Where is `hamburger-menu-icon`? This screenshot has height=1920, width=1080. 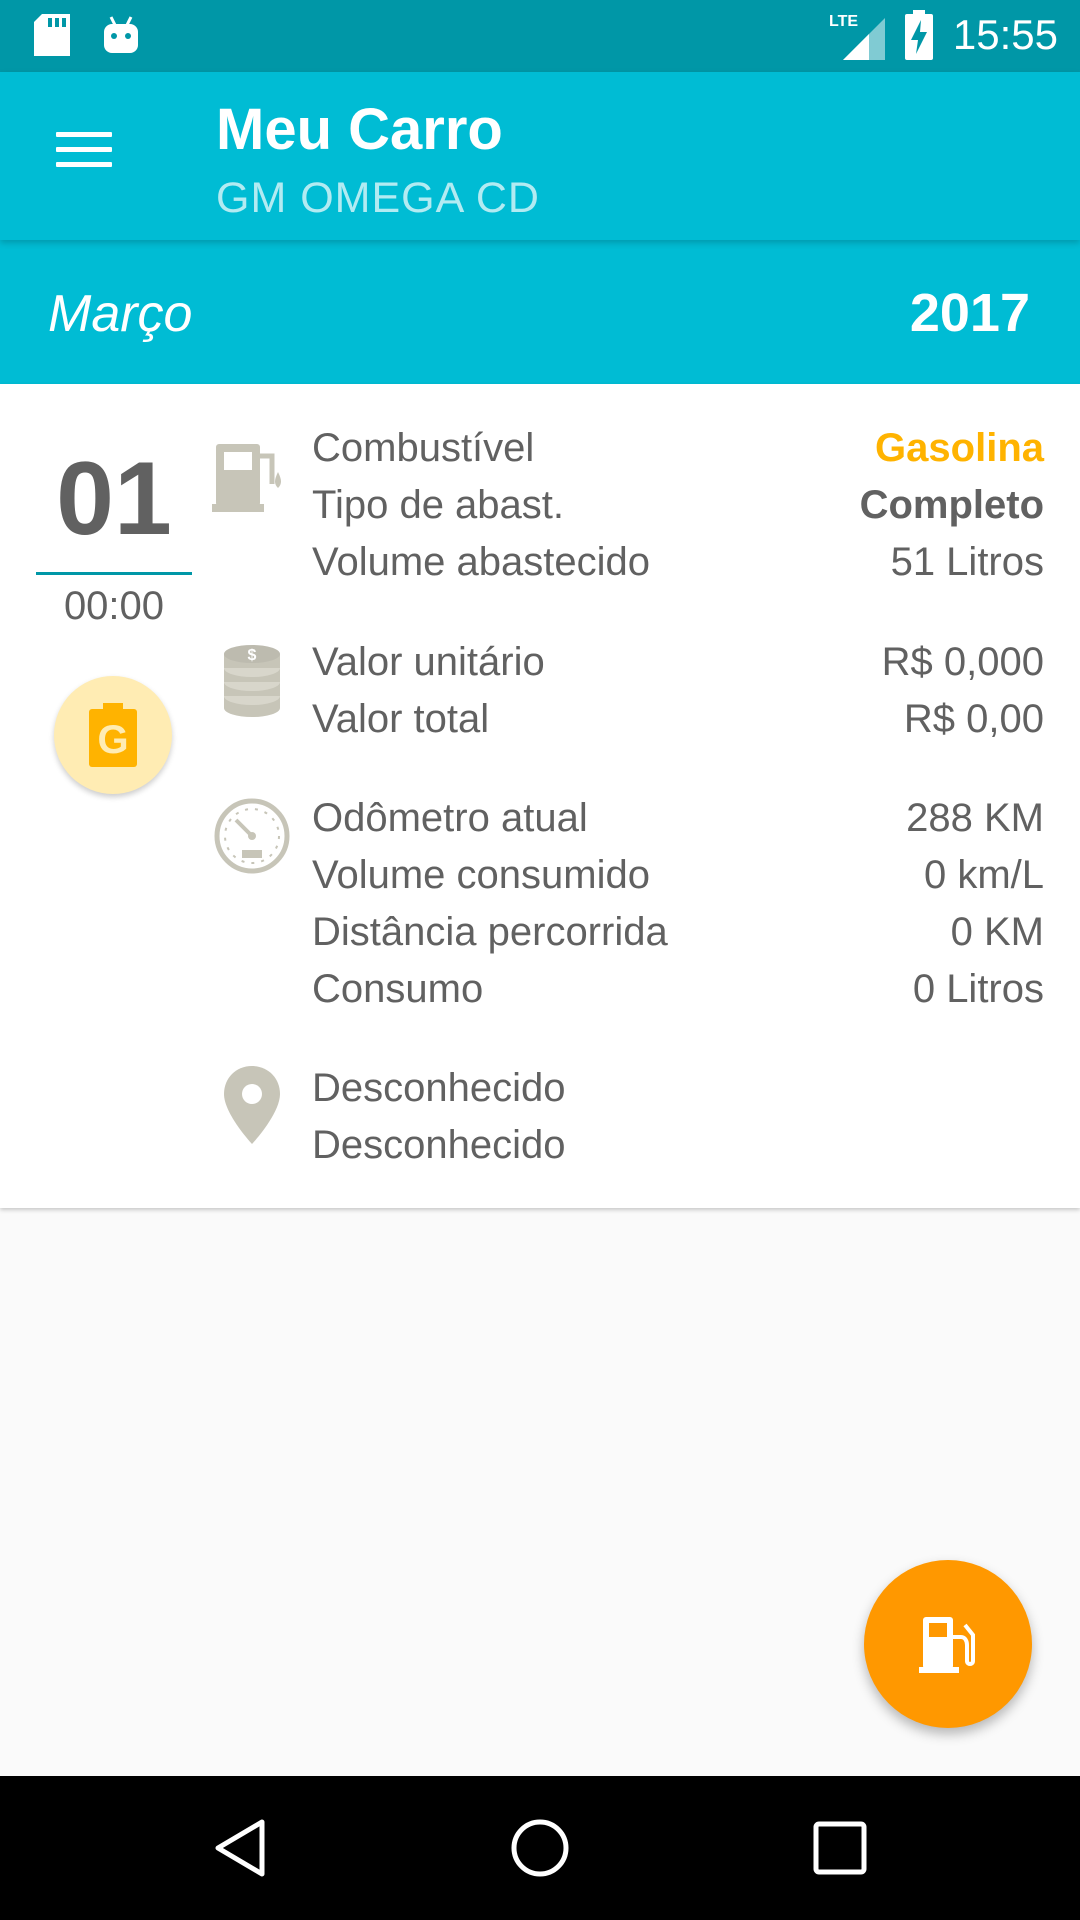
hamburger-menu-icon is located at coordinates (84, 134).